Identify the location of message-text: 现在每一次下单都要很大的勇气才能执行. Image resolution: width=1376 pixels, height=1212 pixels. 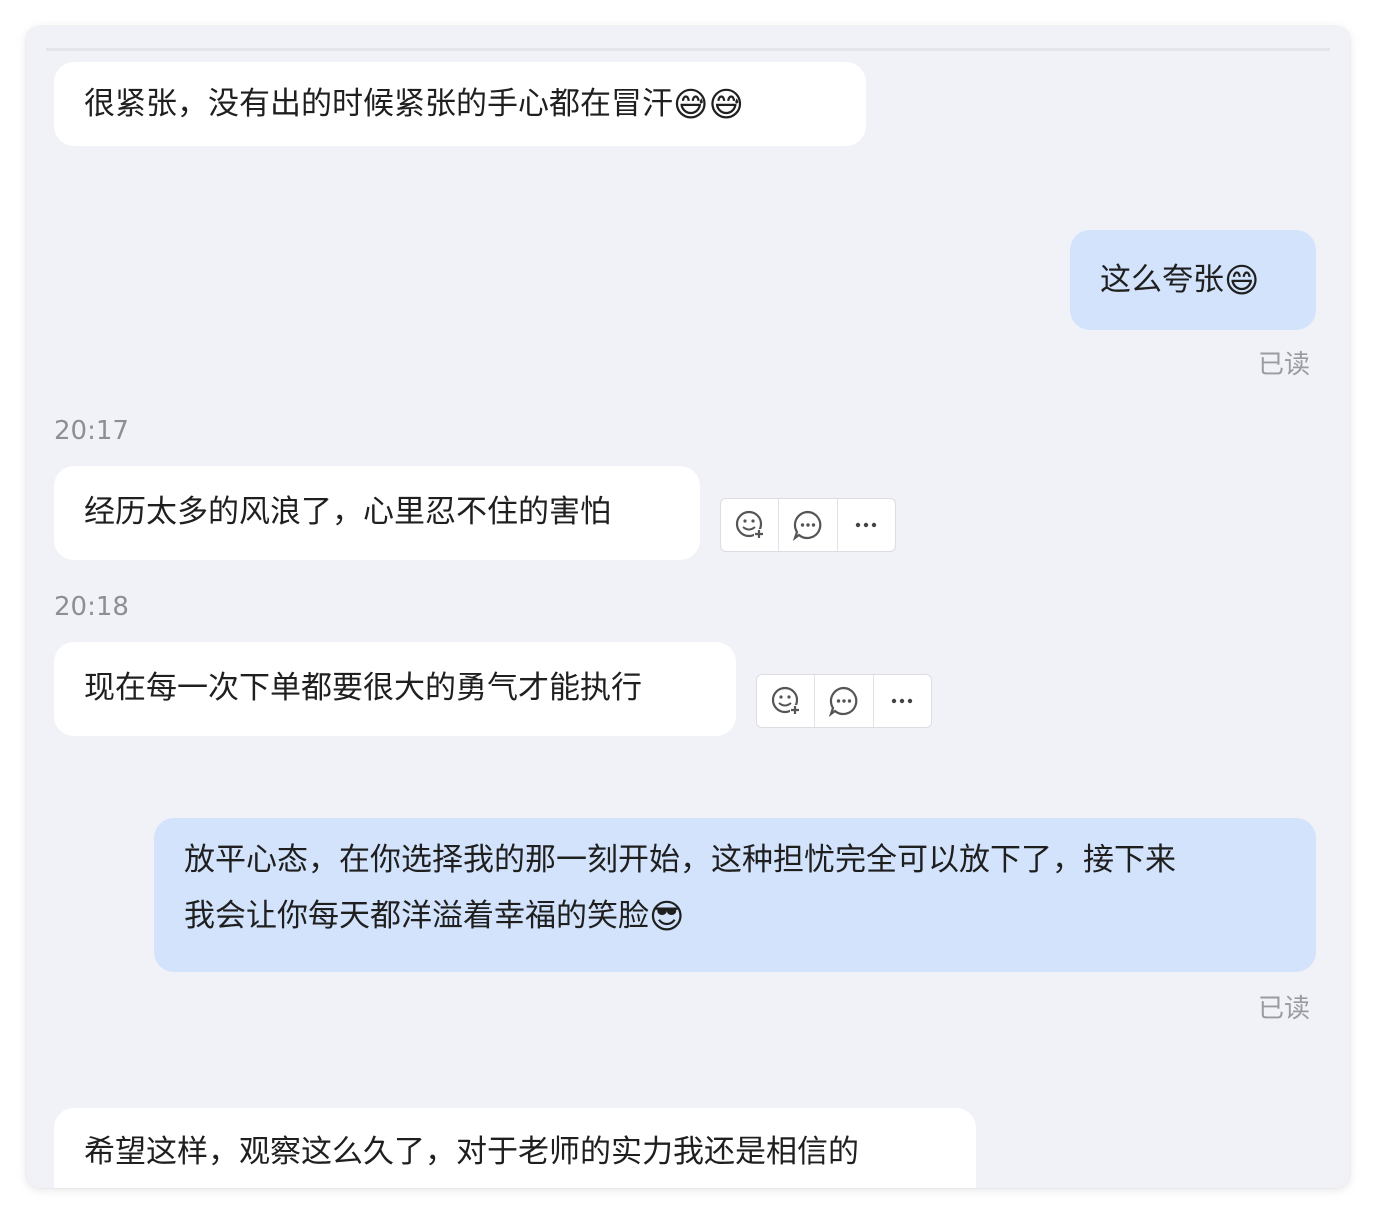
(363, 688).